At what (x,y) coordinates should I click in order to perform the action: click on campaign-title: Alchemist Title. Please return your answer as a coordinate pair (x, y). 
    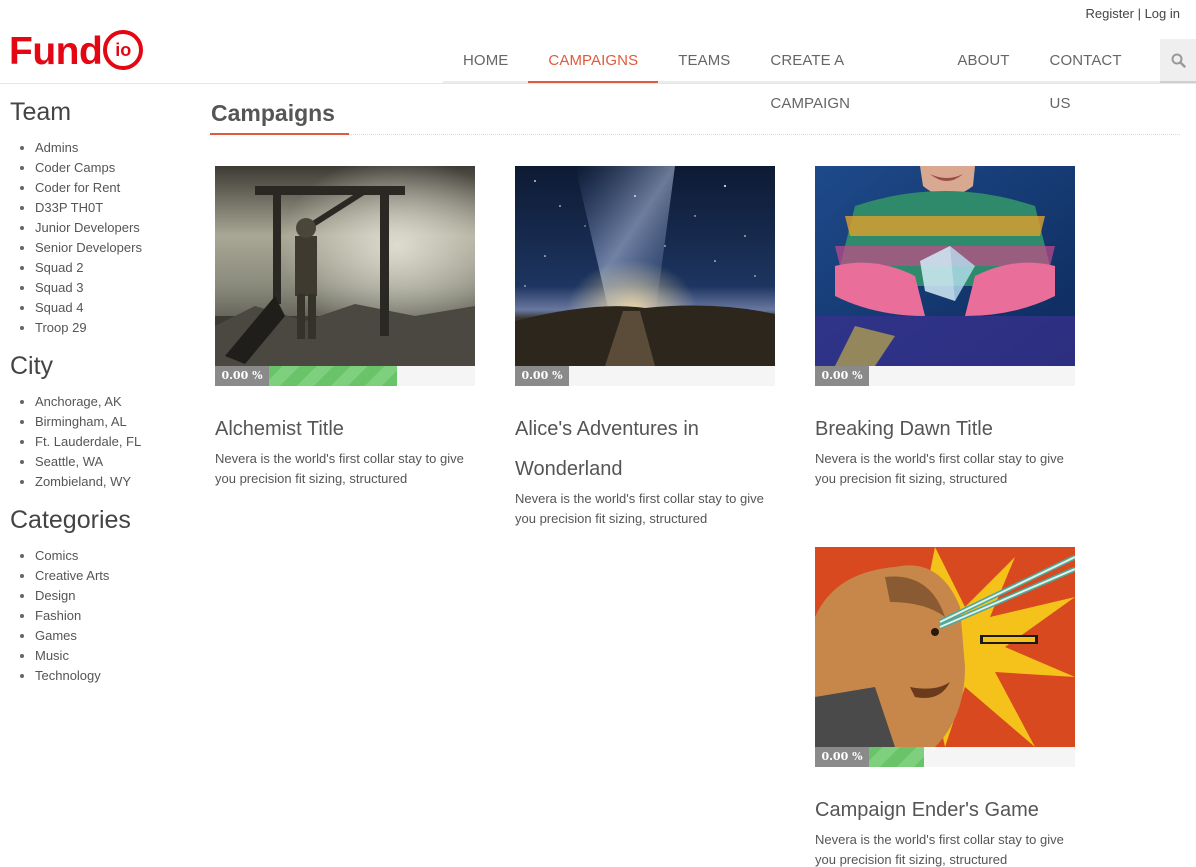
    Looking at the image, I should click on (345, 429).